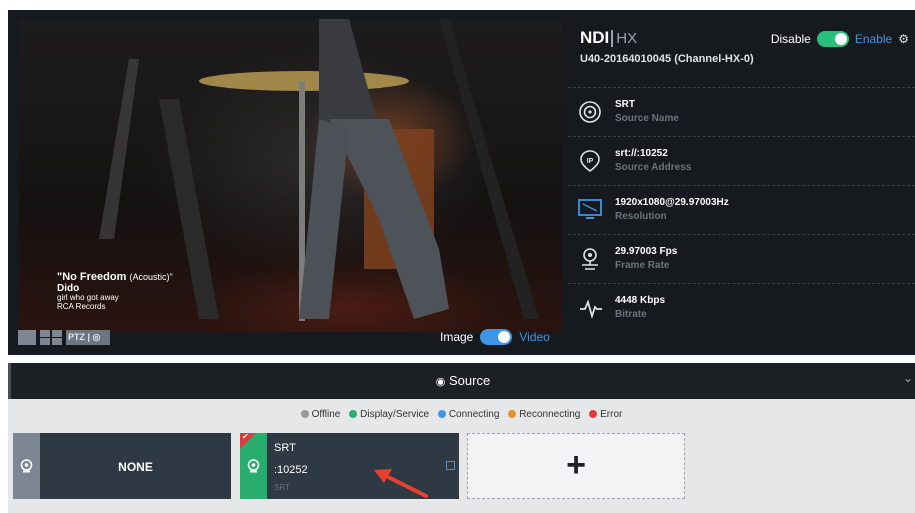  I want to click on source-name-icon, so click(590, 112).